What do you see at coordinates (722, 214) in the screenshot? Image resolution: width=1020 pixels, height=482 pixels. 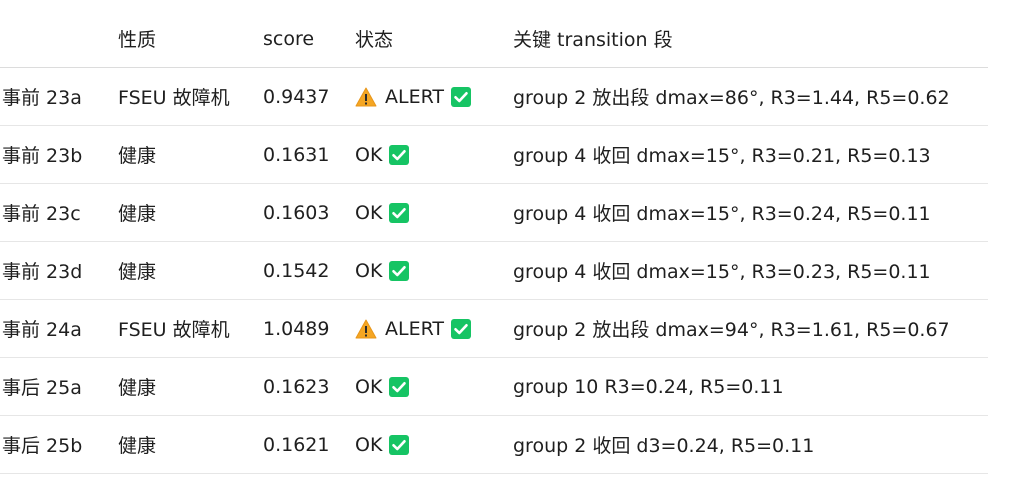 I see `row-transition-text: group 4 收回 dmax=15°, R3=0.24, R5=0.11` at bounding box center [722, 214].